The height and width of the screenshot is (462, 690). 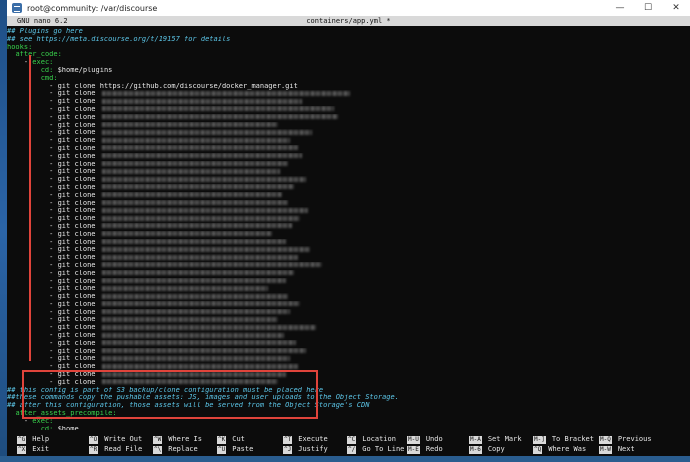 What do you see at coordinates (495, 439) in the screenshot?
I see `shortcut-item: M-A Set Mark` at bounding box center [495, 439].